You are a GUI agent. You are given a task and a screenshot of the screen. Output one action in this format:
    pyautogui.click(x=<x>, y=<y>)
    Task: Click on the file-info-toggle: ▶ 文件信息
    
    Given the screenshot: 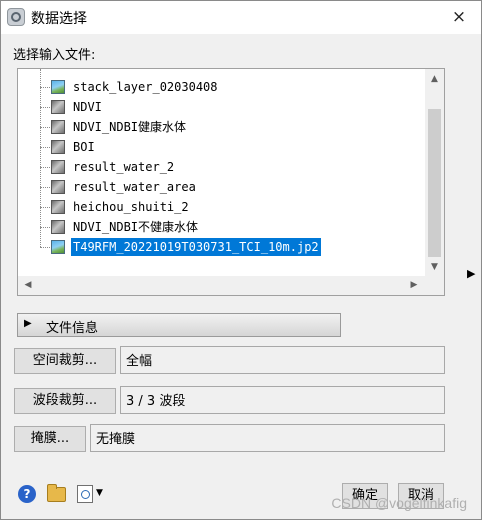 What is the action you would take?
    pyautogui.click(x=179, y=325)
    